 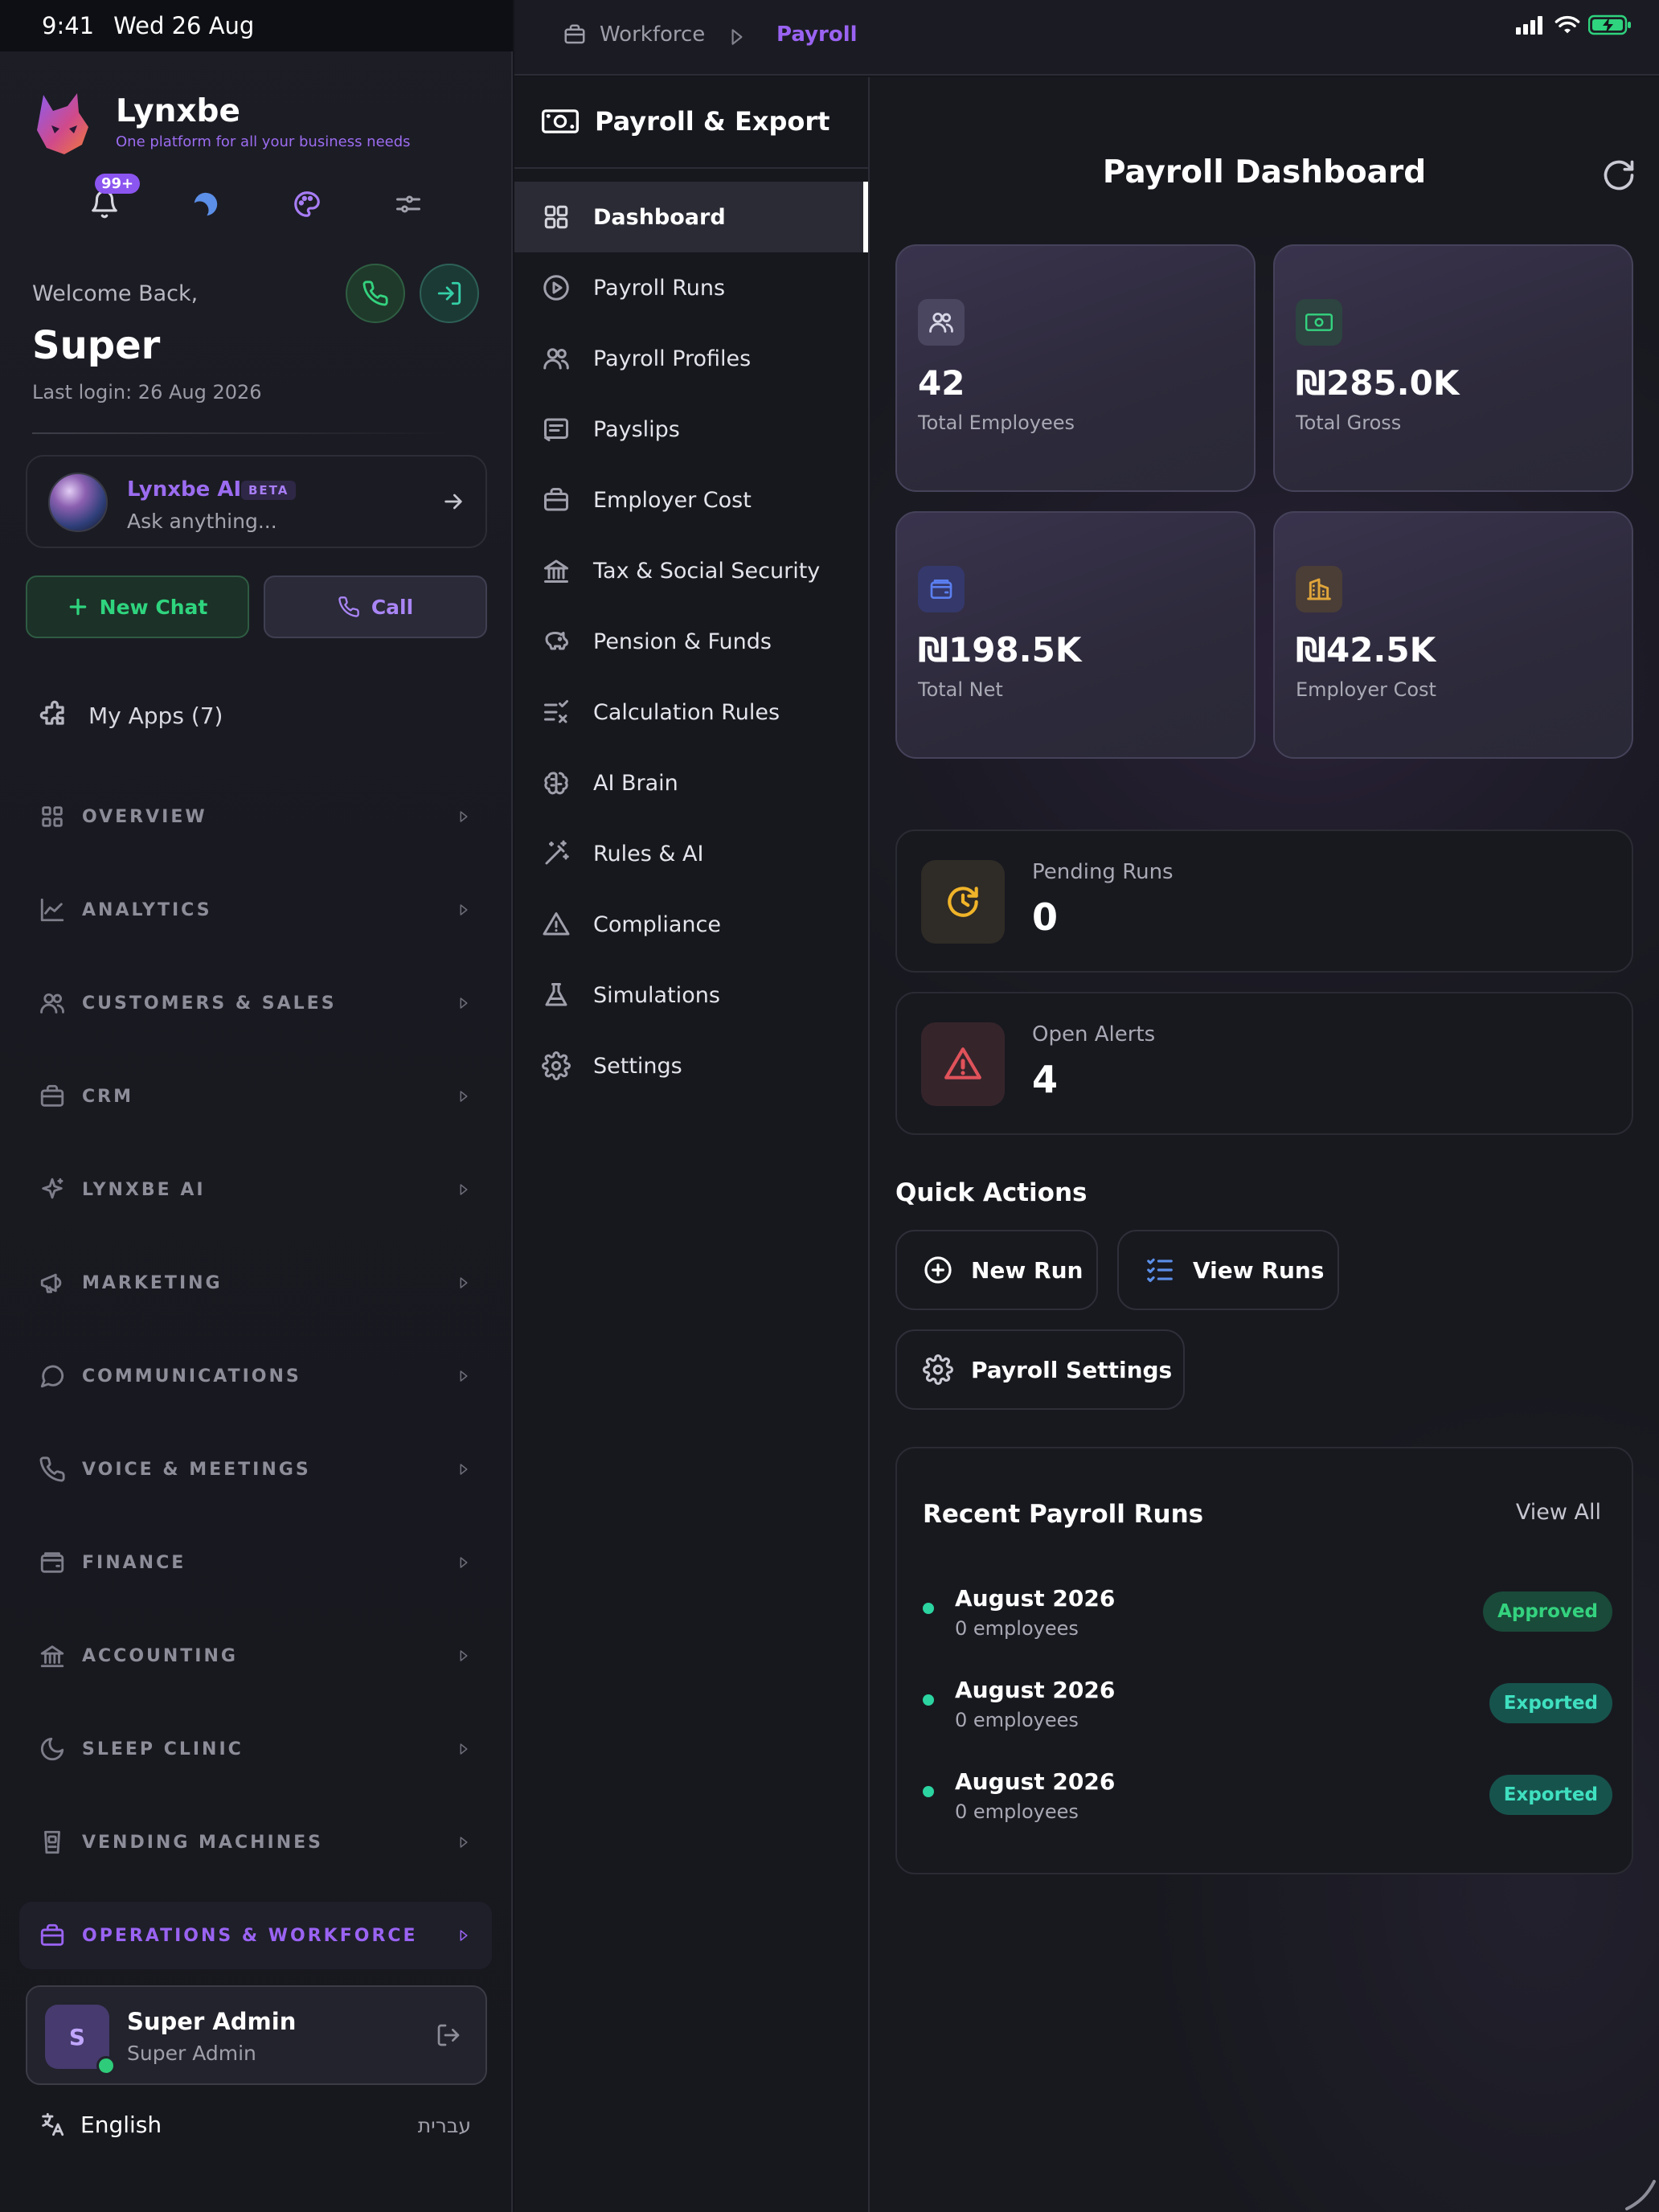 I want to click on sidebar-section-label: VENDING MACHINES, so click(x=202, y=1842).